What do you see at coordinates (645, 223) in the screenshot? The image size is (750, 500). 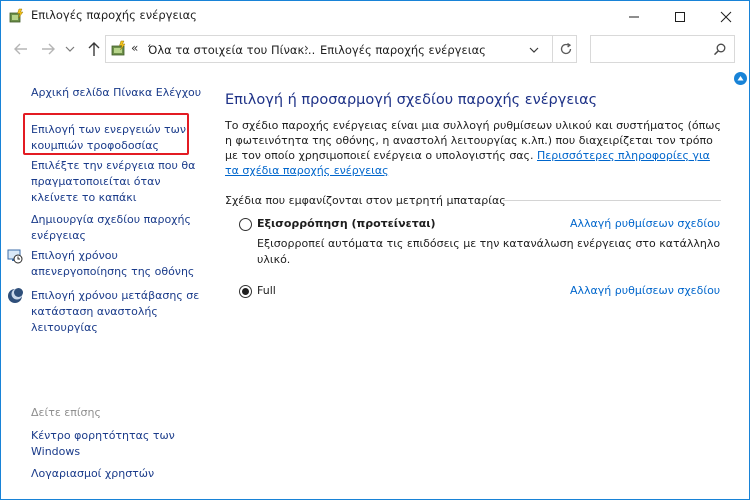 I see `plan-balanced-change-link: Αλλαγή ρυθμίσεων σχεδίου` at bounding box center [645, 223].